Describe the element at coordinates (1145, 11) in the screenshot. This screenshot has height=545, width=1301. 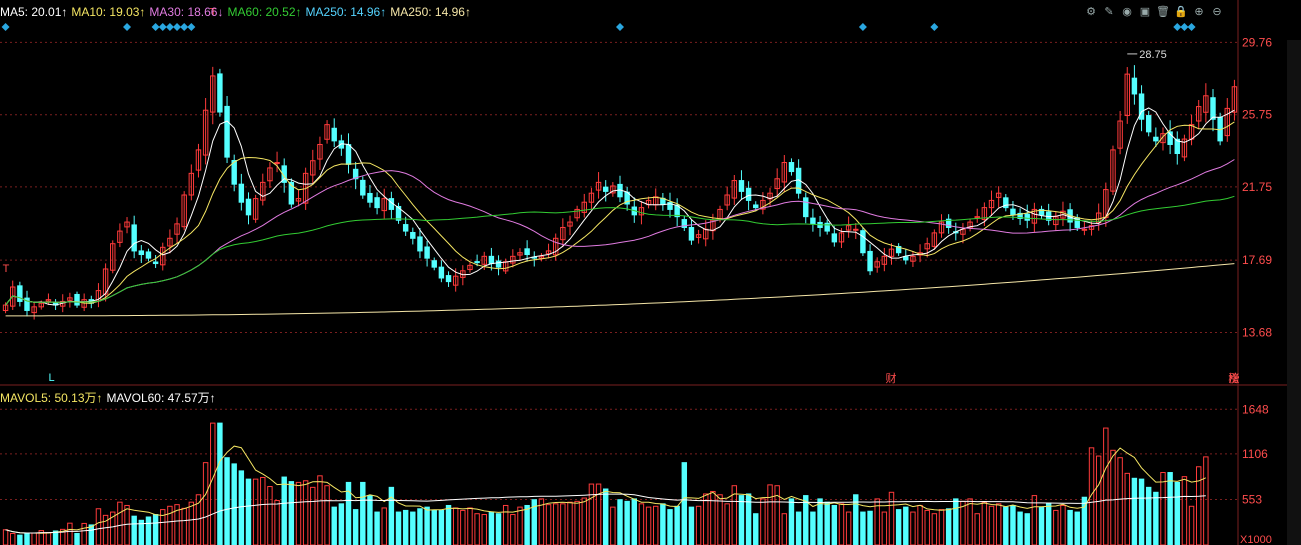
I see `briefcase-icon: ▣` at that location.